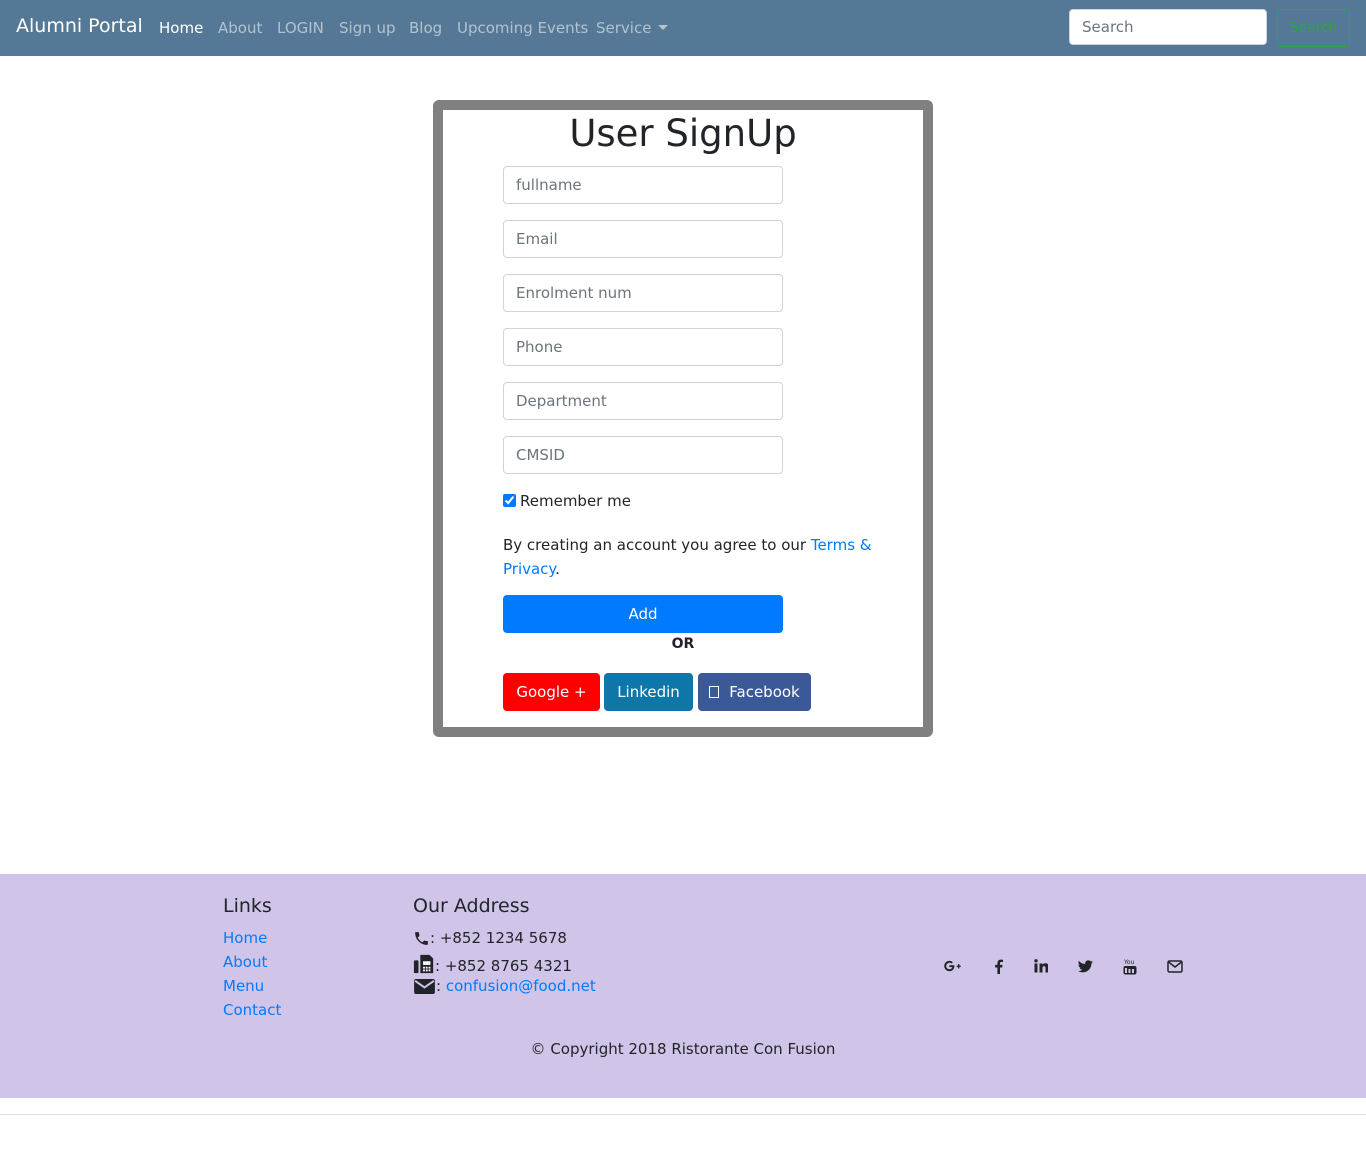 The height and width of the screenshot is (1151, 1366). Describe the element at coordinates (657, 545) in the screenshot. I see `agree-prefix: By creating an account you agree to our` at that location.